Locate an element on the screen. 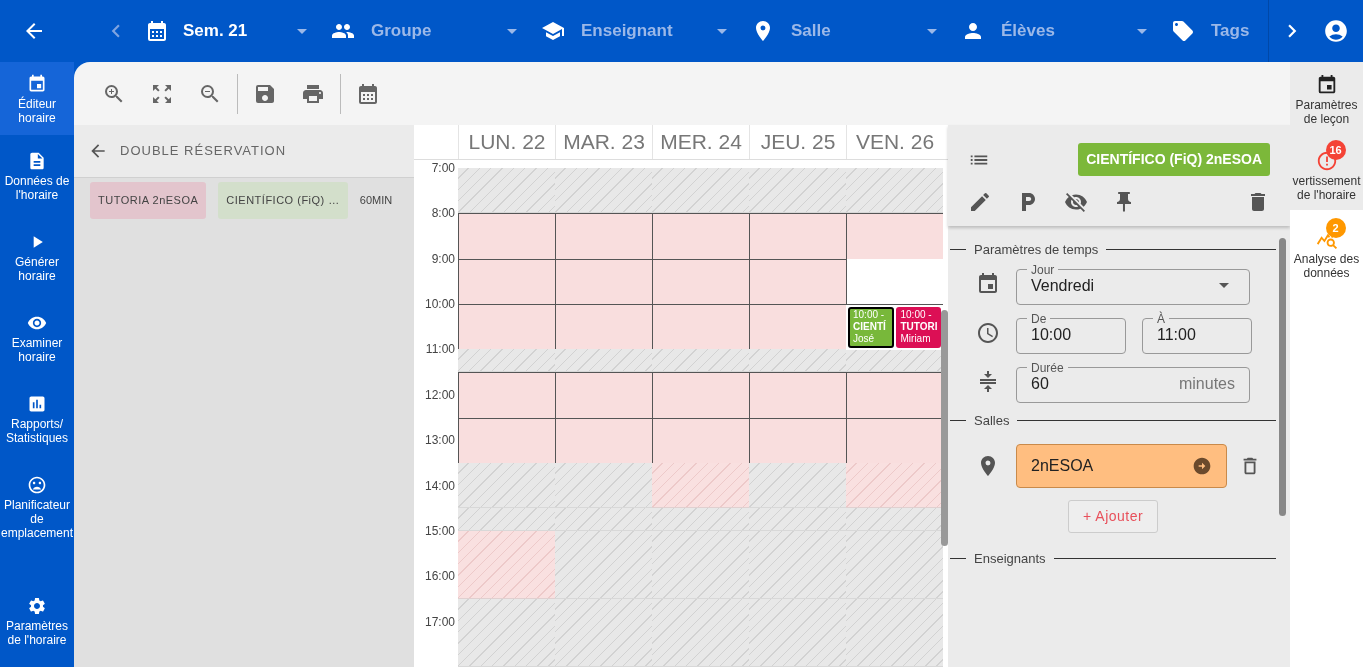 This screenshot has height=667, width=1363. event-title: TUTORI is located at coordinates (918, 327).